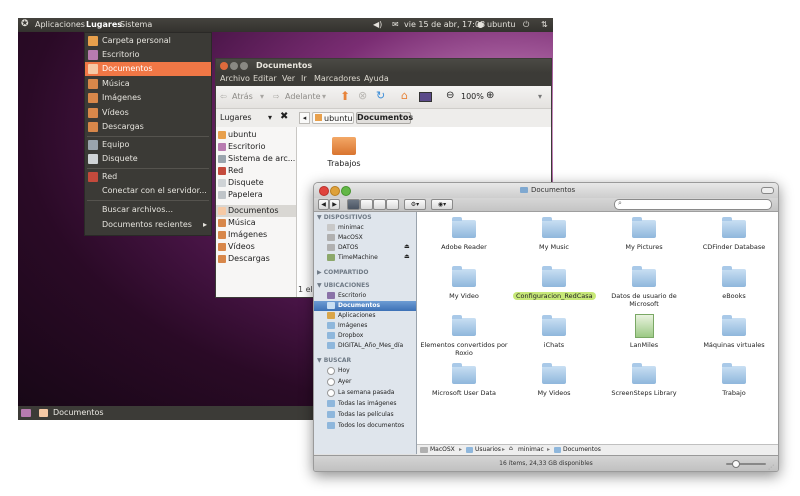 The image size is (800, 496). Describe the element at coordinates (365, 336) in the screenshot. I see `sidebar-item-dropbox: Dropbox` at that location.